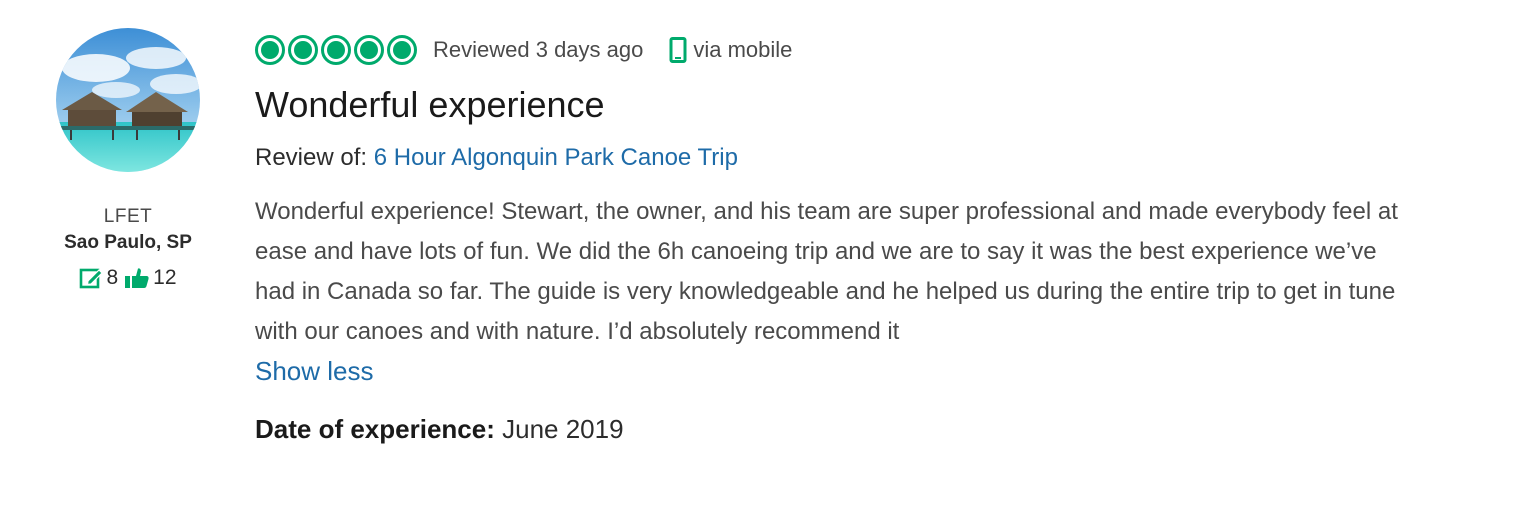  Describe the element at coordinates (556, 157) in the screenshot. I see `attraction-link: 6 Hour Algonquin Park Canoe Trip` at that location.